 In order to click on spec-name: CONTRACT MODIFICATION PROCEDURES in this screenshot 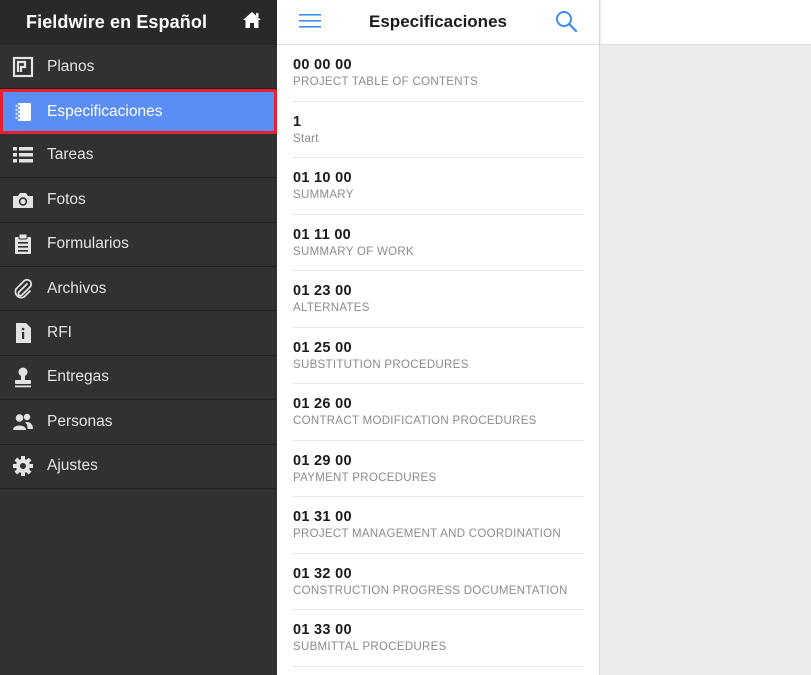, I will do `click(415, 421)`.